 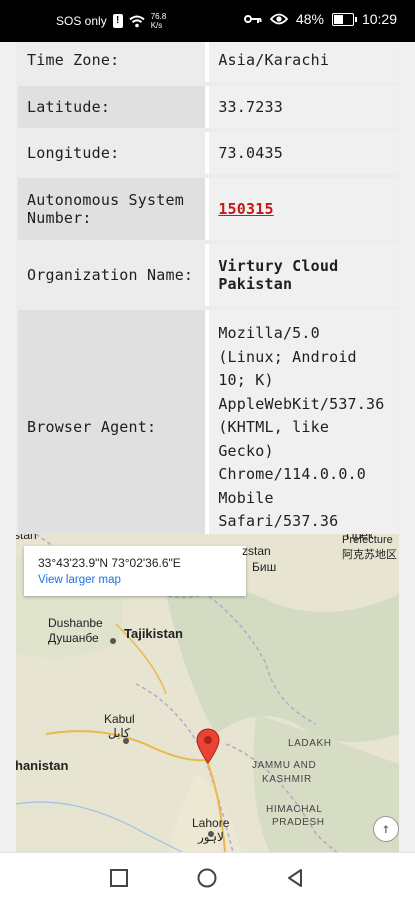 What do you see at coordinates (208, 746) in the screenshot?
I see `map-marker-icon` at bounding box center [208, 746].